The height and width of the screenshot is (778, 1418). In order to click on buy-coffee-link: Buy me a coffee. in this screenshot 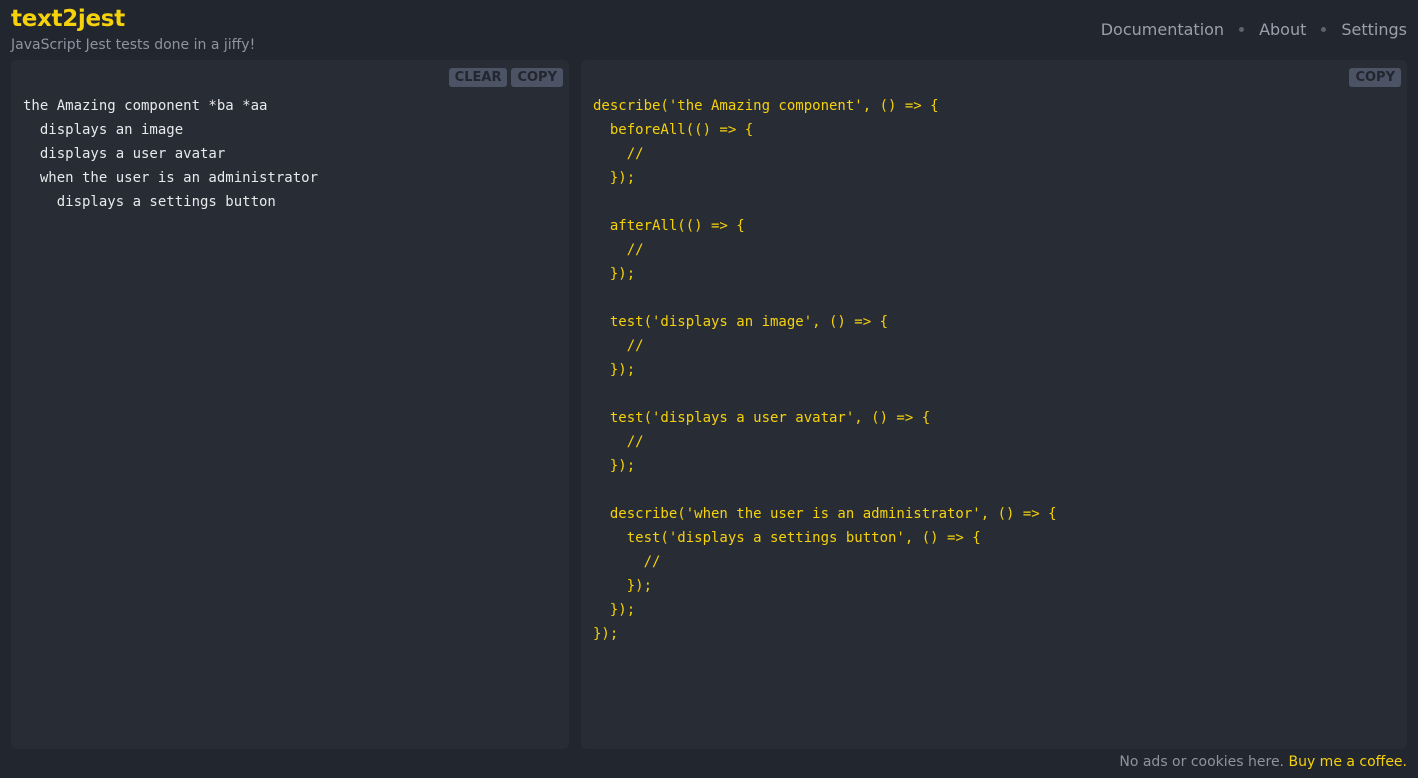, I will do `click(1347, 762)`.